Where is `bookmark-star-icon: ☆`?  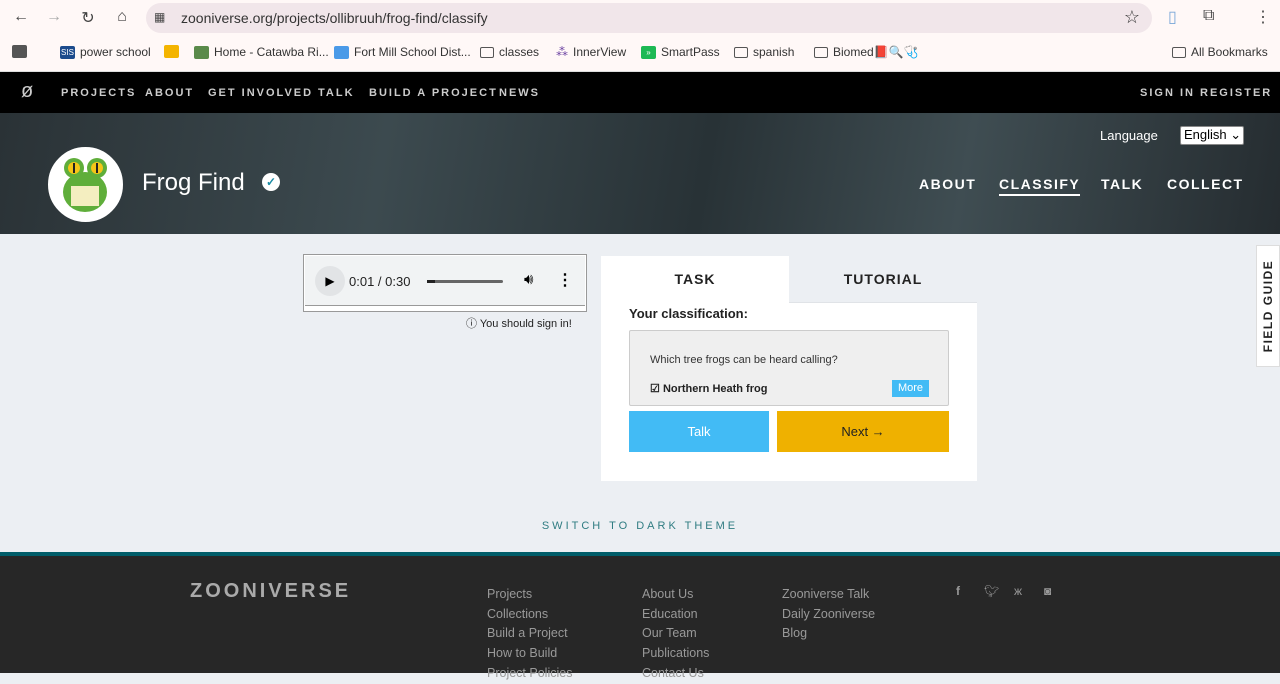 bookmark-star-icon: ☆ is located at coordinates (1132, 17).